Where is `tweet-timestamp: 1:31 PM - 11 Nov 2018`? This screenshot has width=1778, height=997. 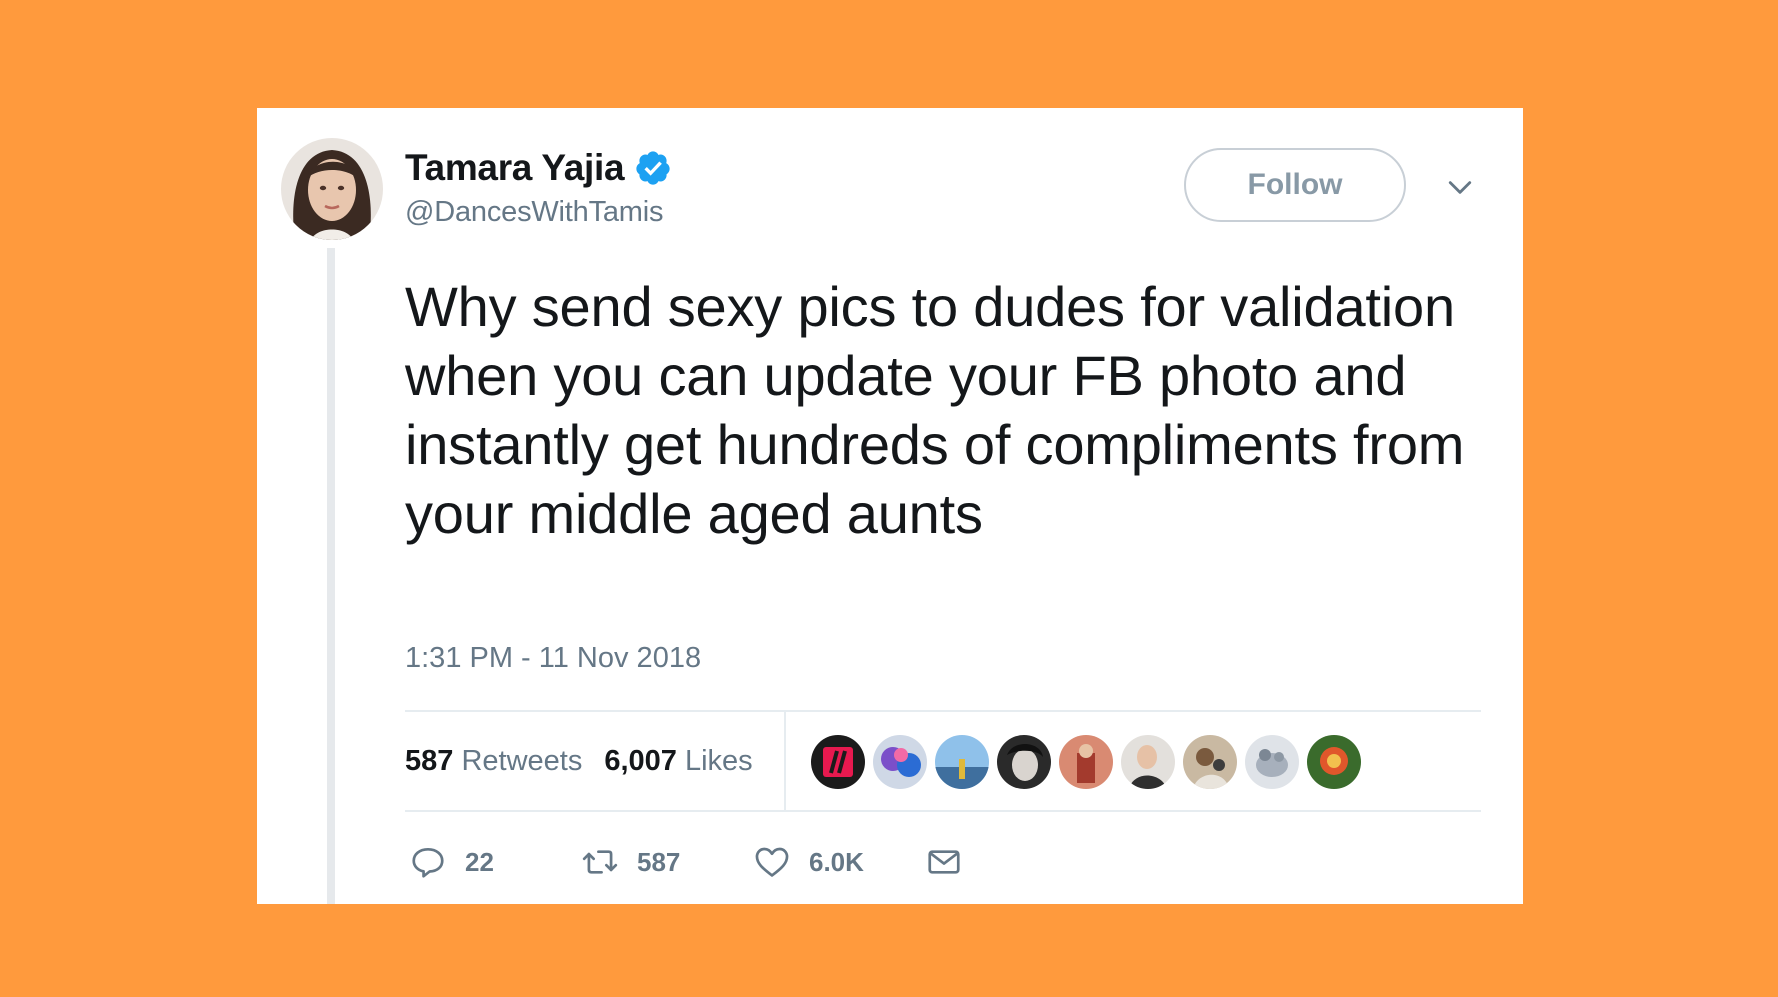 tweet-timestamp: 1:31 PM - 11 Nov 2018 is located at coordinates (553, 658).